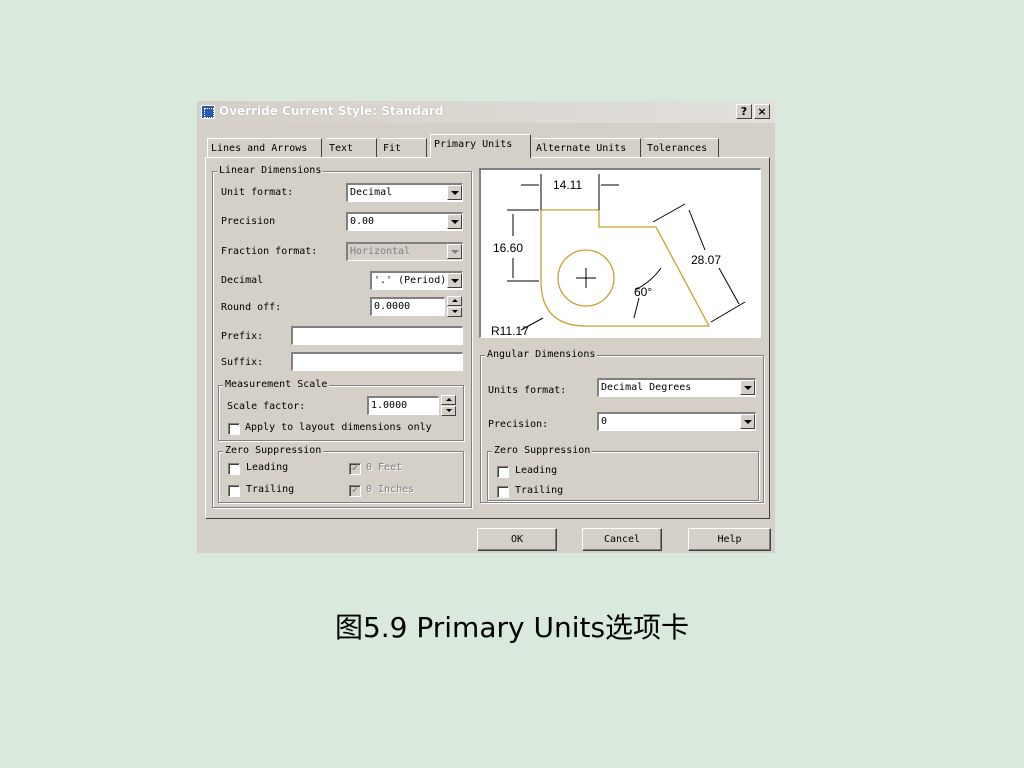 This screenshot has height=768, width=1024. Describe the element at coordinates (503, 492) in the screenshot. I see `angular-trailing-checkbox` at that location.